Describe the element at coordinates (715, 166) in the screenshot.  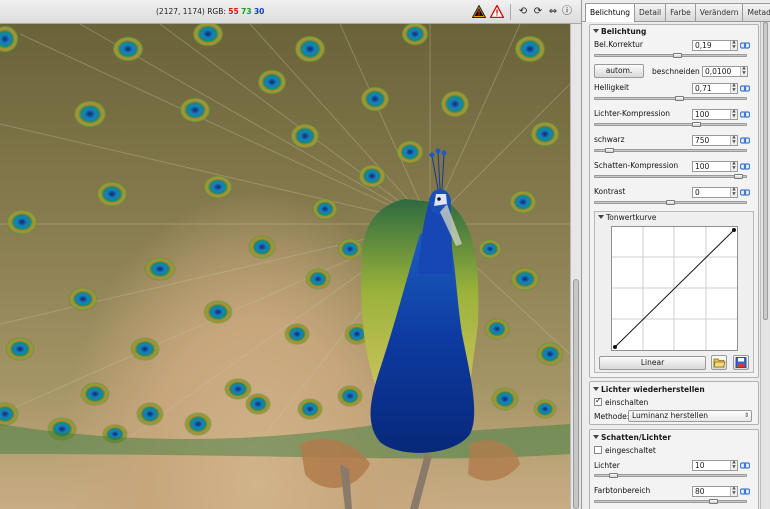
I see `shadow-compression-input: 100 ▲ ▼` at that location.